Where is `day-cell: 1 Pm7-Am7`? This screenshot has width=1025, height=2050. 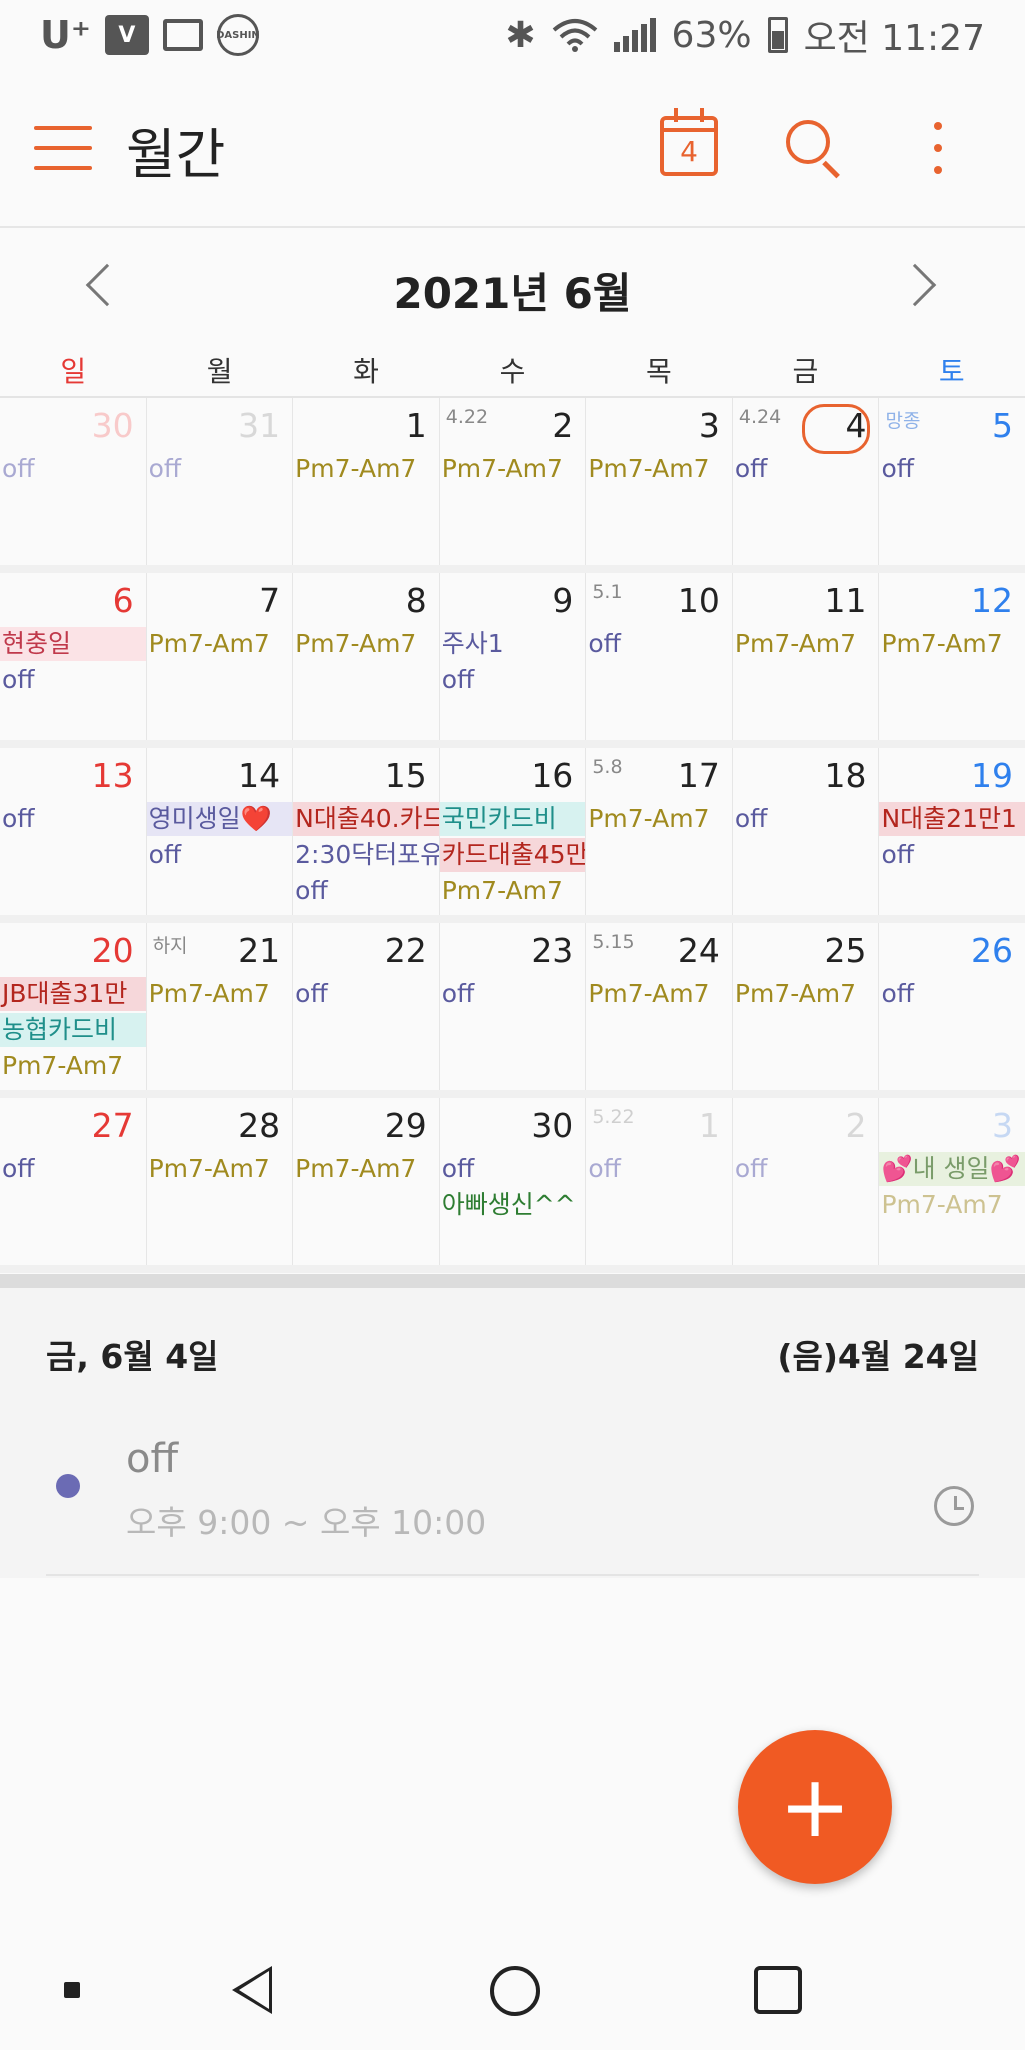
day-cell: 1 Pm7-Am7 is located at coordinates (366, 481).